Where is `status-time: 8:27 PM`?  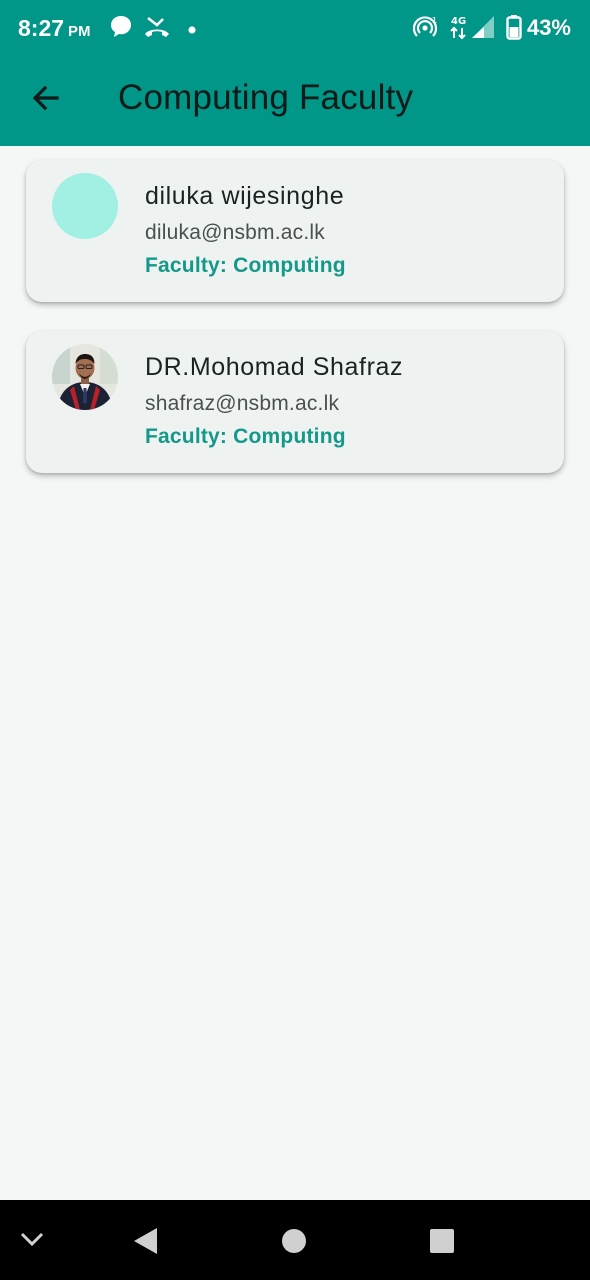
status-time: 8:27 PM is located at coordinates (54, 28).